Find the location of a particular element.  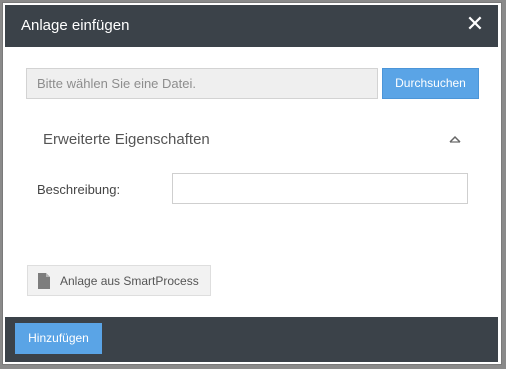

document-icon is located at coordinates (44, 281).